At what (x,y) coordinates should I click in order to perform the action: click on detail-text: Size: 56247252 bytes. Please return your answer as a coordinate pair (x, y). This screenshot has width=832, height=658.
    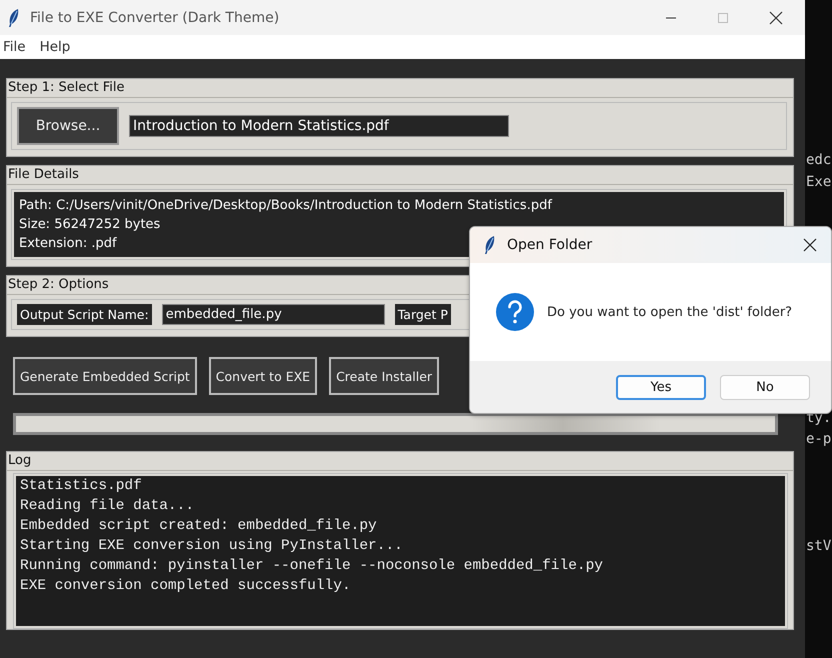
    Looking at the image, I should click on (89, 225).